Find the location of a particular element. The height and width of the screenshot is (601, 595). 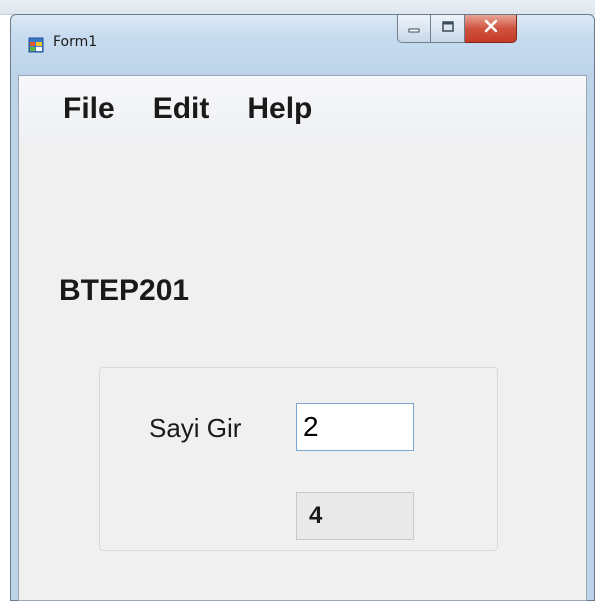

menu-help: Help is located at coordinates (279, 109).